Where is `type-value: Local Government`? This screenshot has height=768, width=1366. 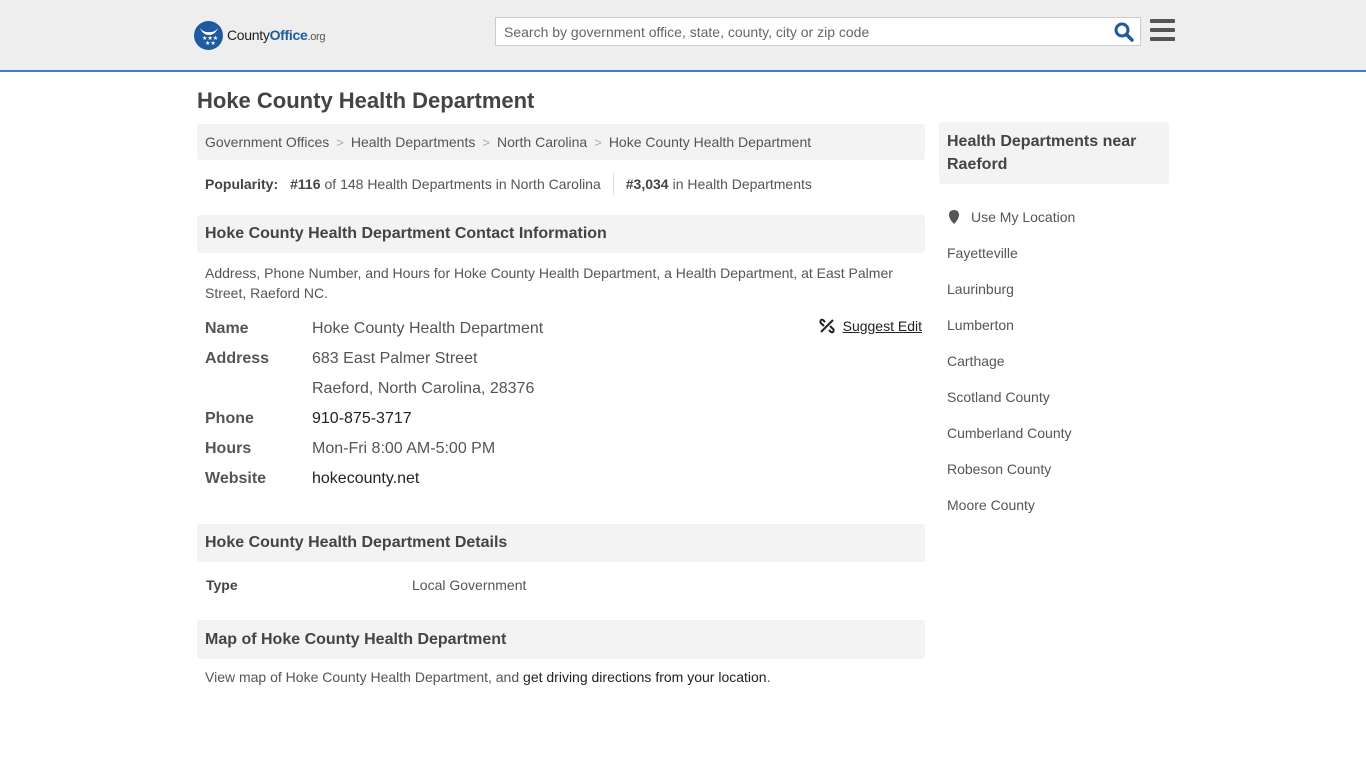
type-value: Local Government is located at coordinates (469, 585).